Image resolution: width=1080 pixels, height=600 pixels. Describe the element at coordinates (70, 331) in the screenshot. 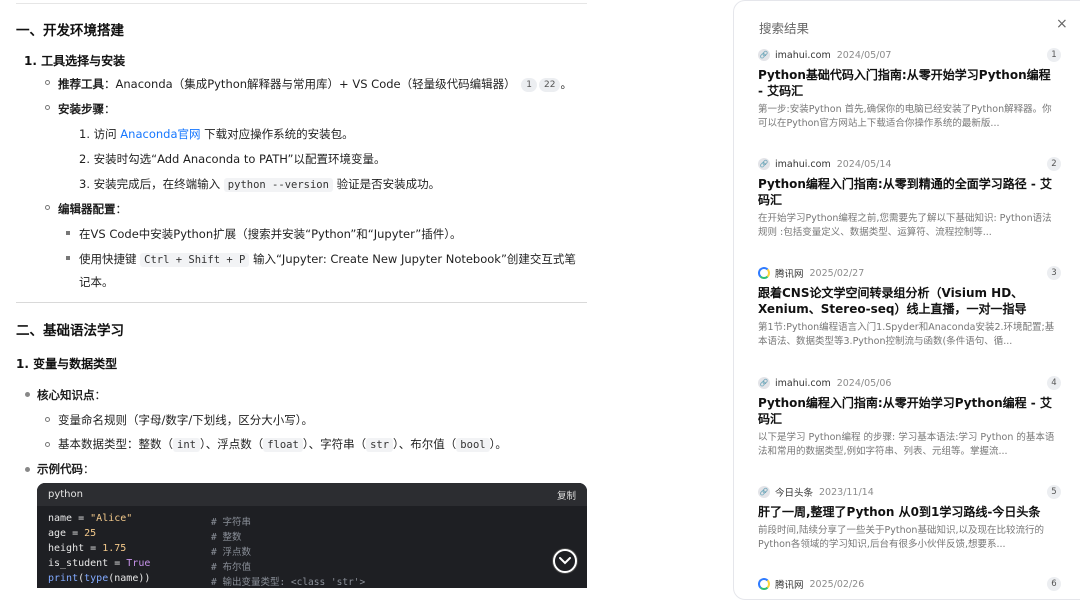

I see `section-heading-syntax: 二、基础语法学习` at that location.